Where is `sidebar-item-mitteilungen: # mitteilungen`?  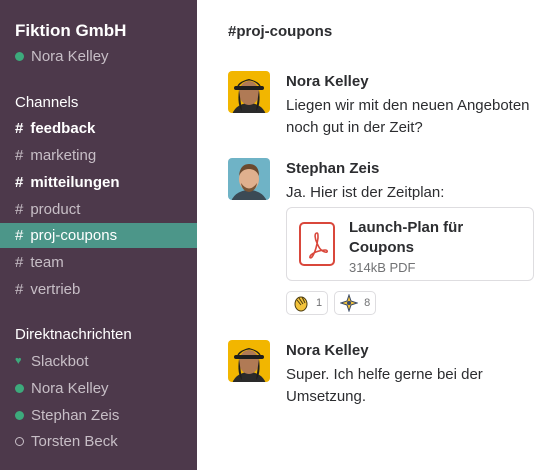
sidebar-item-mitteilungen: # mitteilungen is located at coordinates (98, 182).